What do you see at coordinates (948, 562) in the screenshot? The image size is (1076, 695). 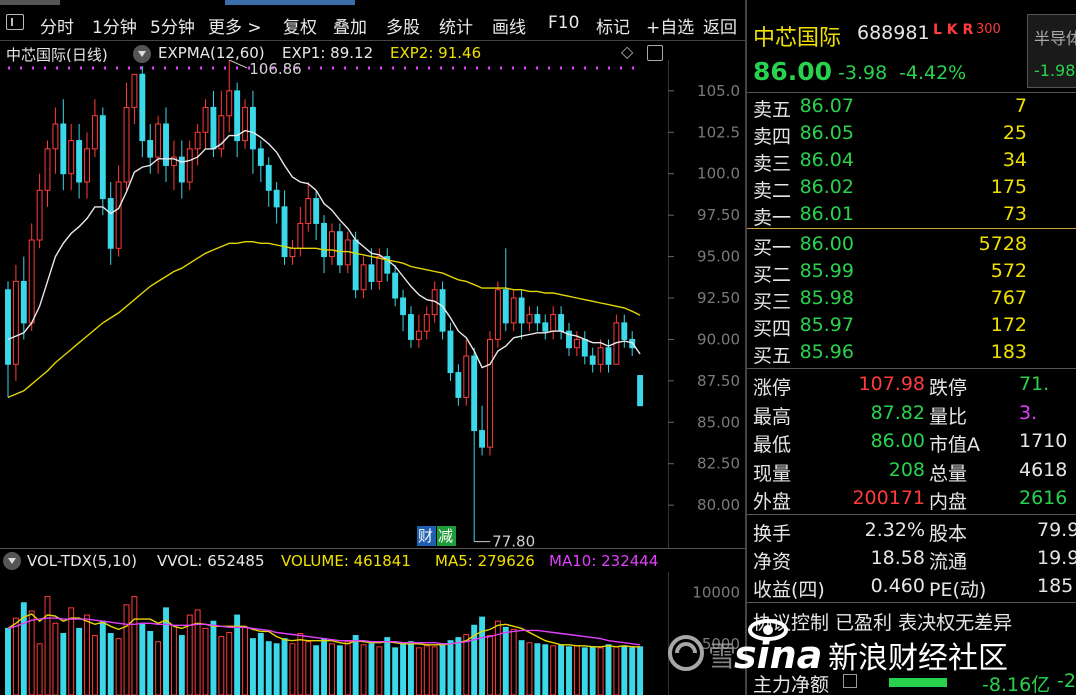 I see `finance-label: 流通` at bounding box center [948, 562].